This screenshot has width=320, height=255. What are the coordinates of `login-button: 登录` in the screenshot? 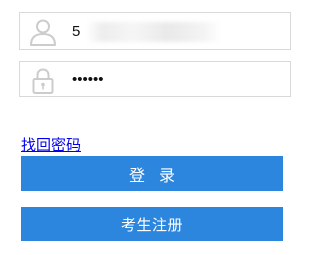 It's located at (152, 173).